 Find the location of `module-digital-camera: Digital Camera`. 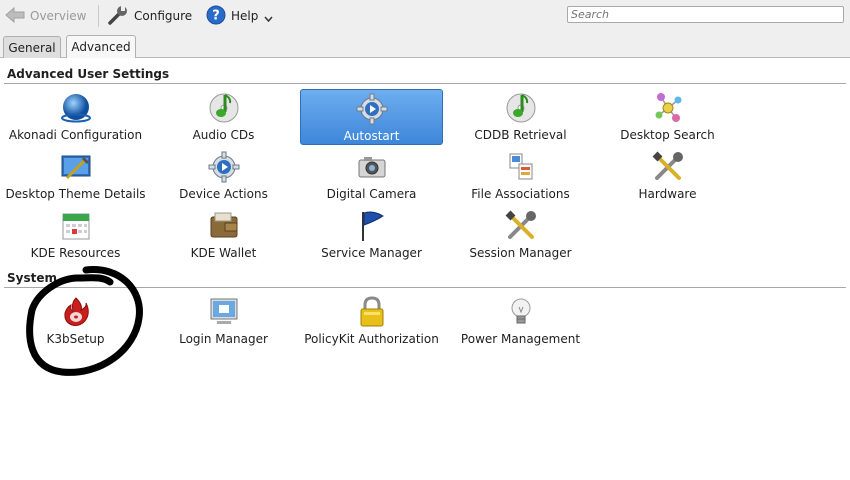

module-digital-camera: Digital Camera is located at coordinates (371, 176).